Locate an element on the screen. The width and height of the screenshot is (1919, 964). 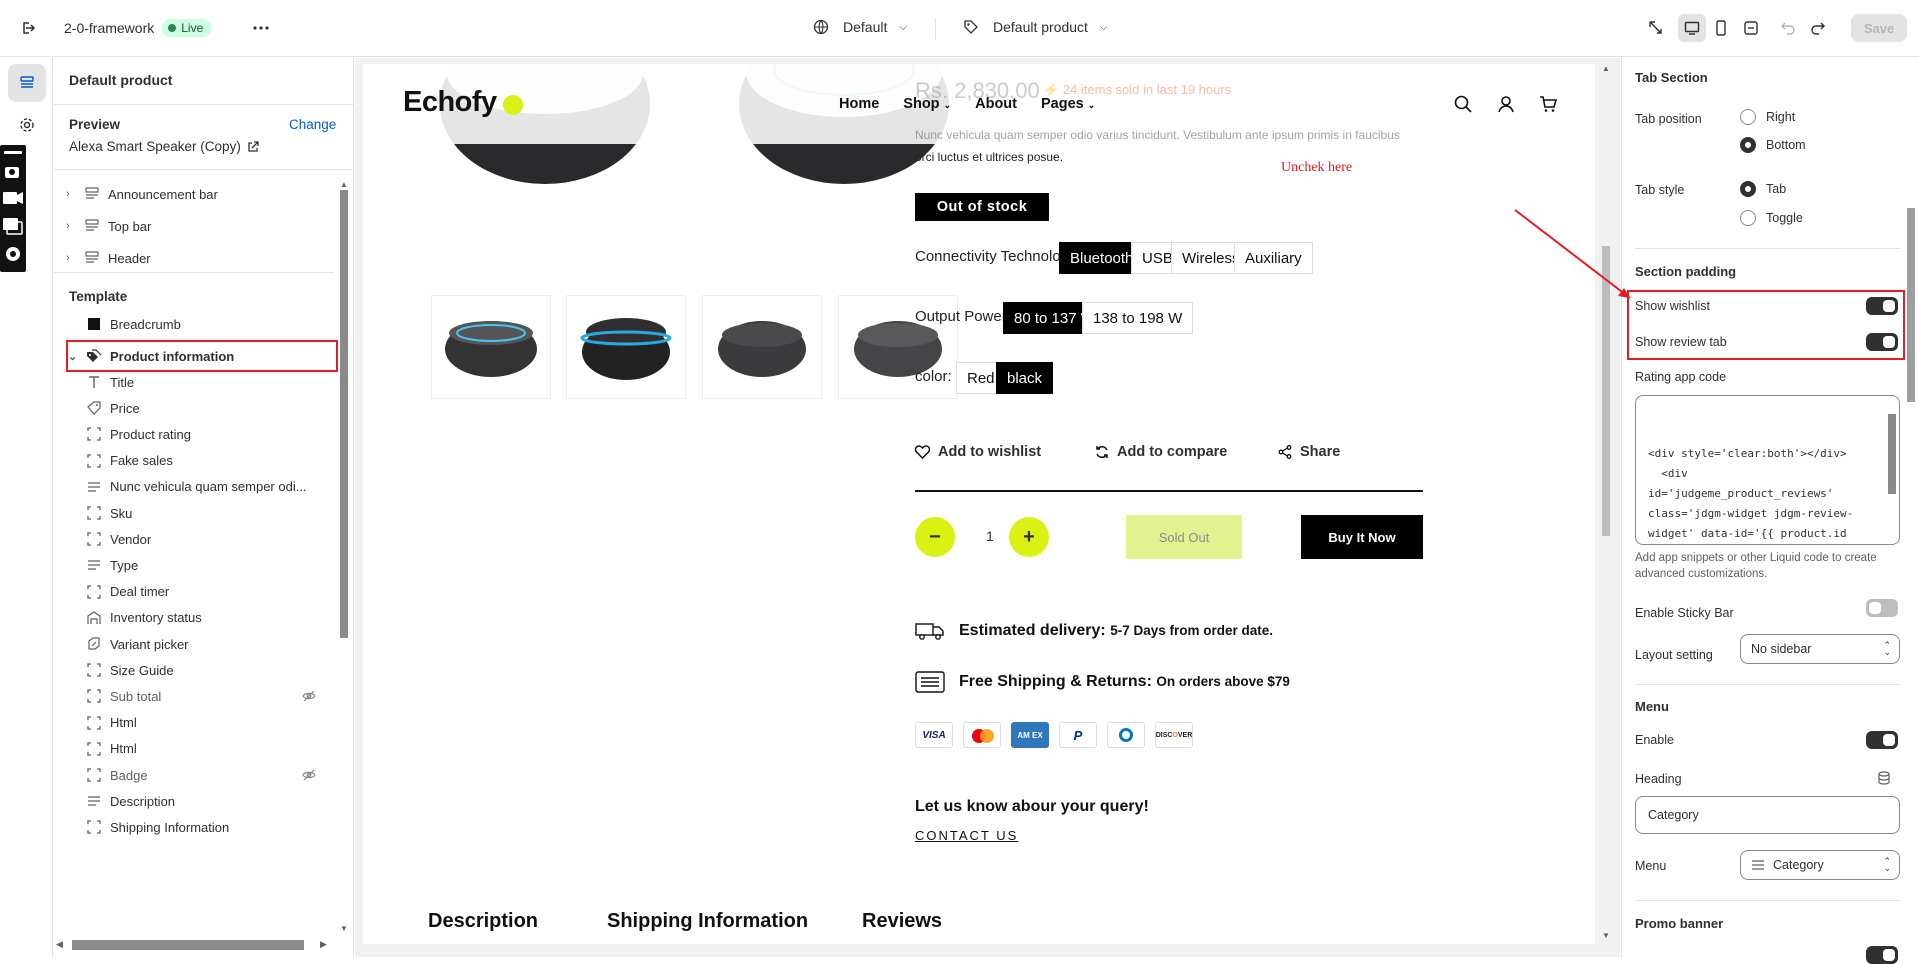
divider is located at coordinates (1767, 684).